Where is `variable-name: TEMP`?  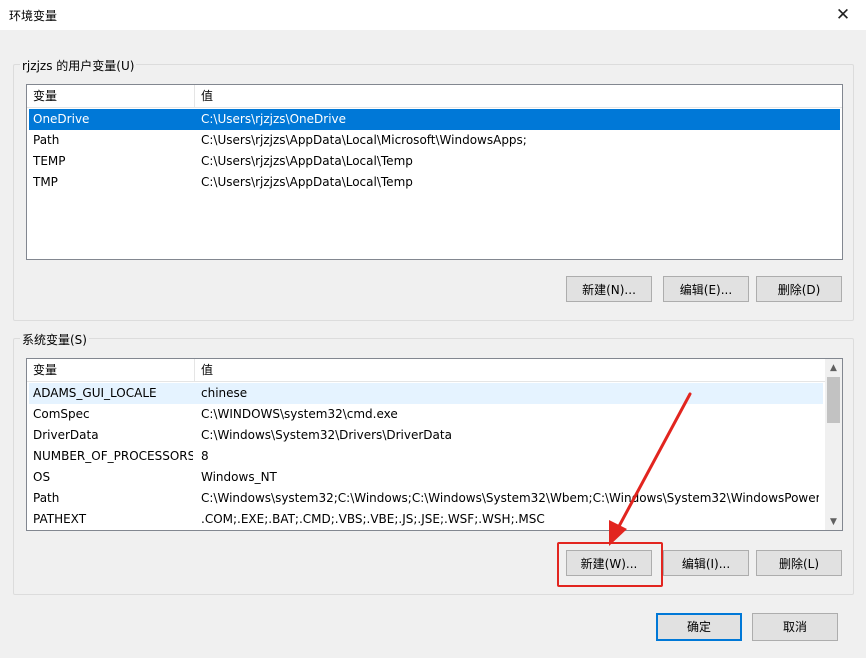 variable-name: TEMP is located at coordinates (49, 161).